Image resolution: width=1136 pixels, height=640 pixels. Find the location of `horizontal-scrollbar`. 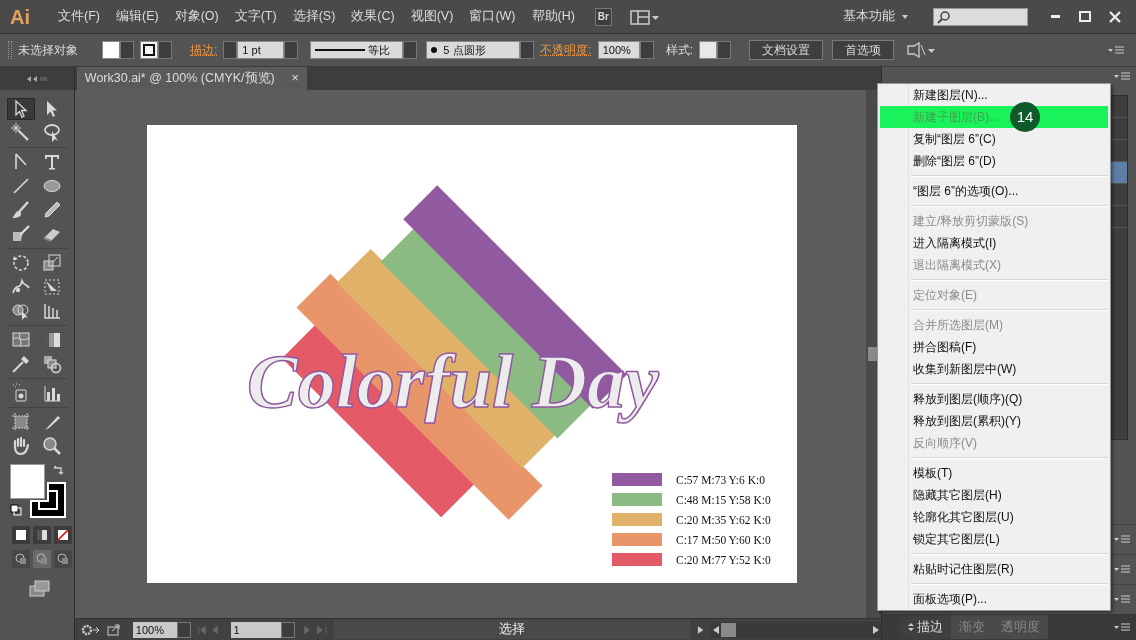

horizontal-scrollbar is located at coordinates (796, 629).